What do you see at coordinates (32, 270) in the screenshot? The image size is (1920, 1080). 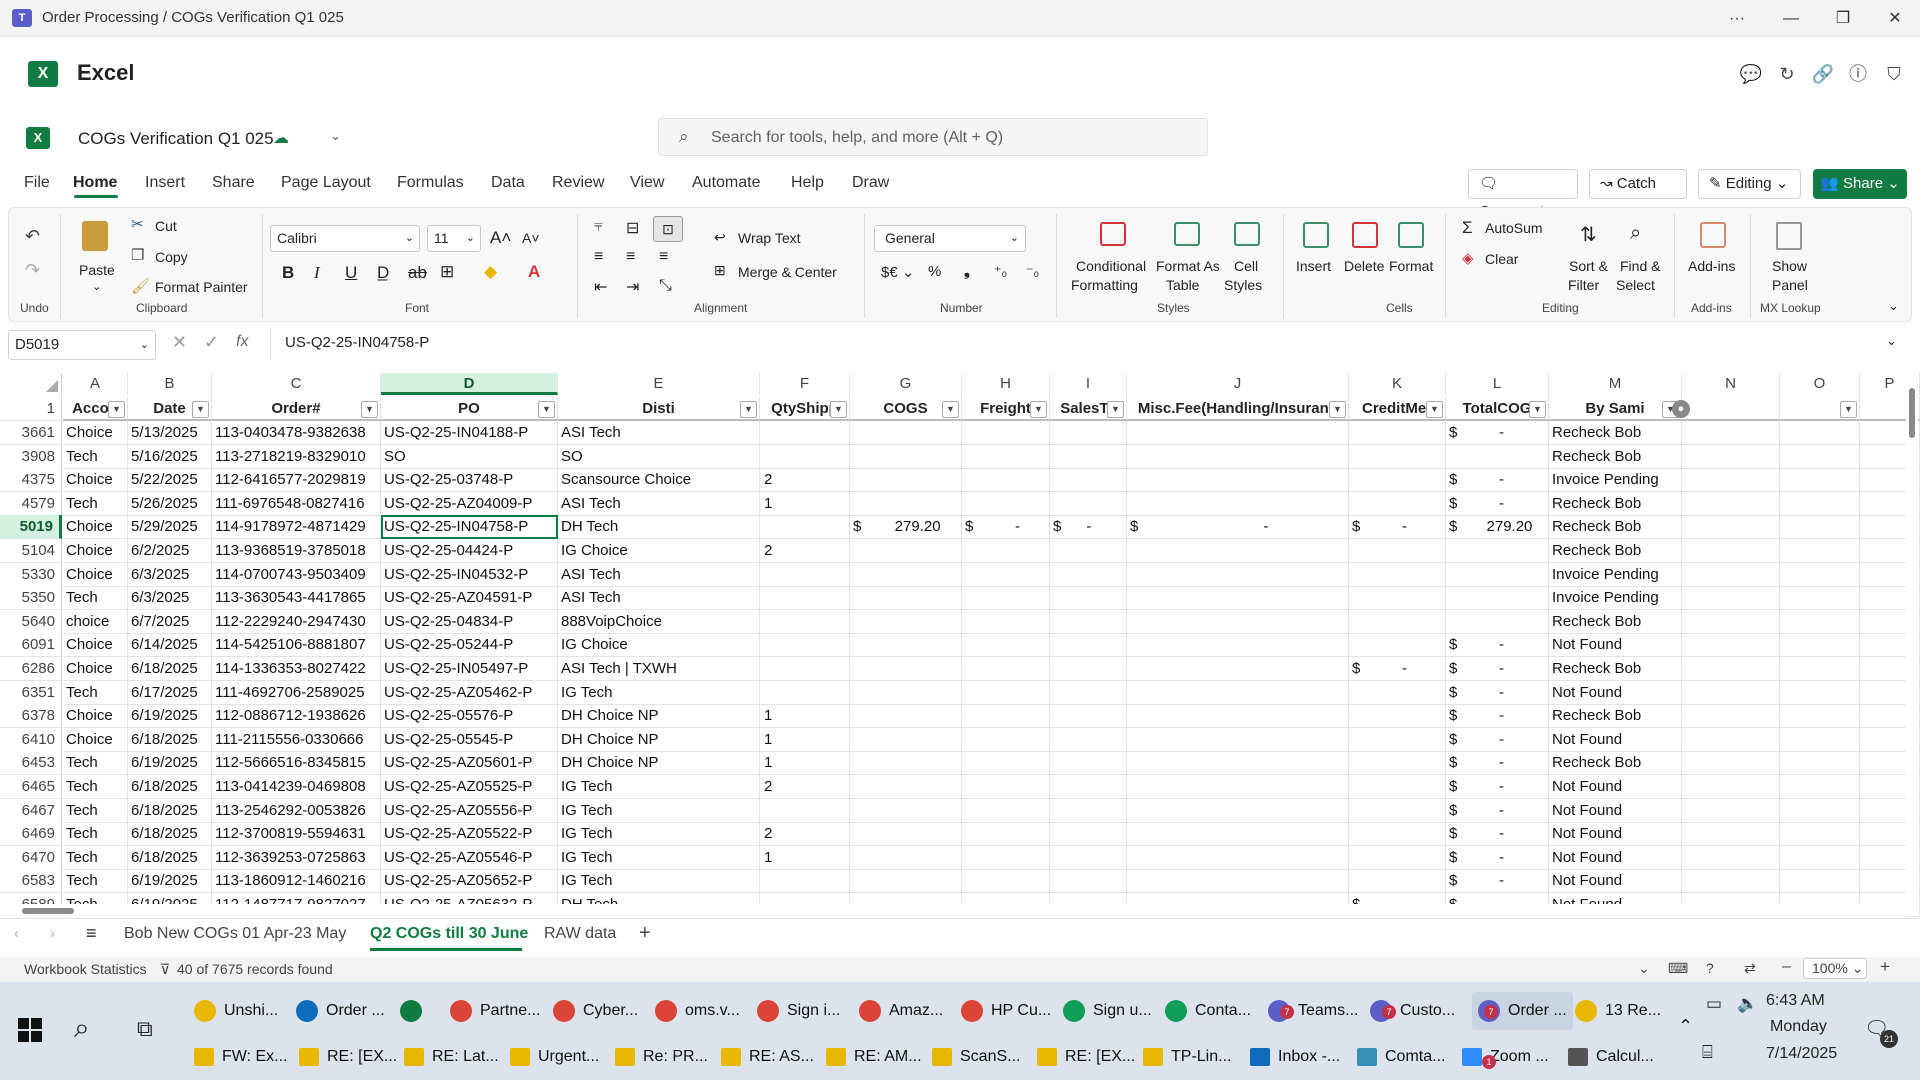 I see `redo-icon: ↷` at bounding box center [32, 270].